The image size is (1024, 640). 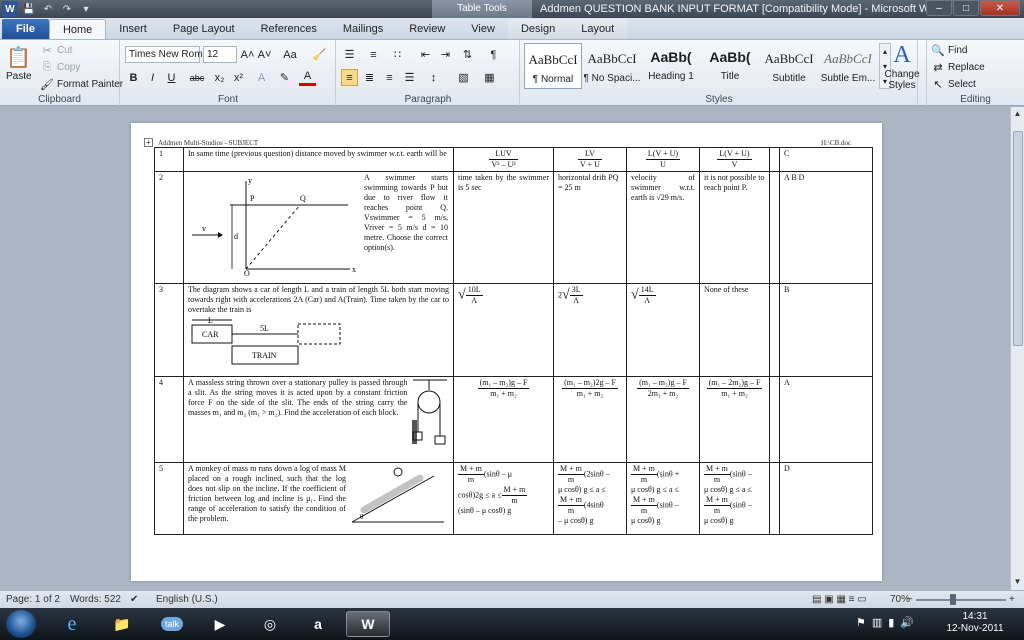 What do you see at coordinates (307, 77) in the screenshot?
I see `font-color-icon: A` at bounding box center [307, 77].